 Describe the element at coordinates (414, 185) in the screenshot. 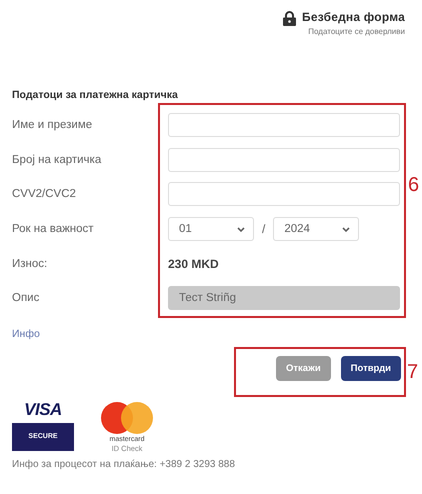

I see `annotation-number: 6` at that location.